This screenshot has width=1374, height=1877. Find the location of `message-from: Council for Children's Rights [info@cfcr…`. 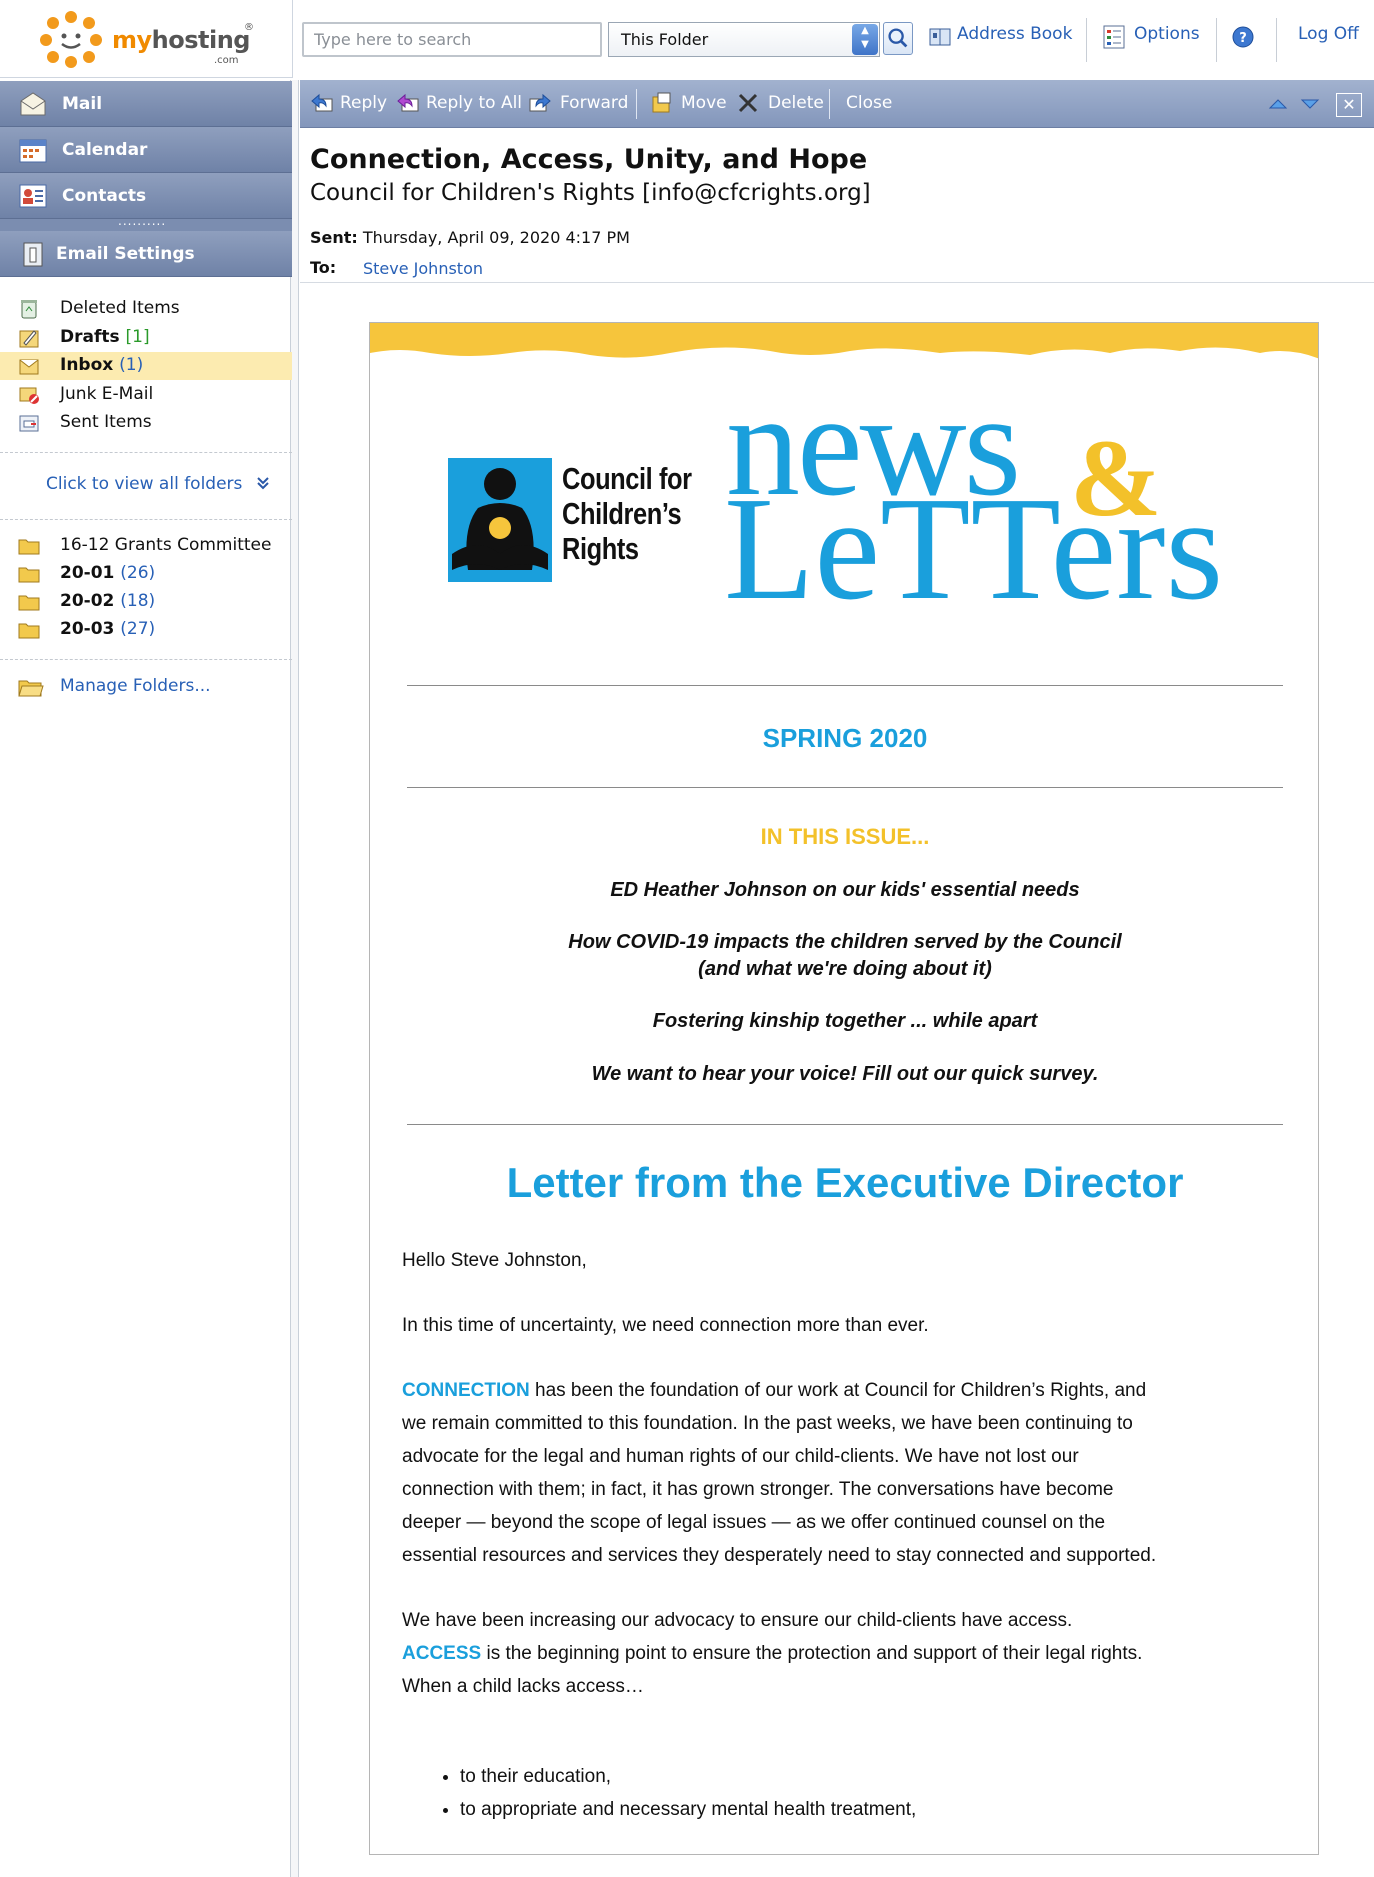

message-from: Council for Children's Rights [info@cfcr… is located at coordinates (590, 193).